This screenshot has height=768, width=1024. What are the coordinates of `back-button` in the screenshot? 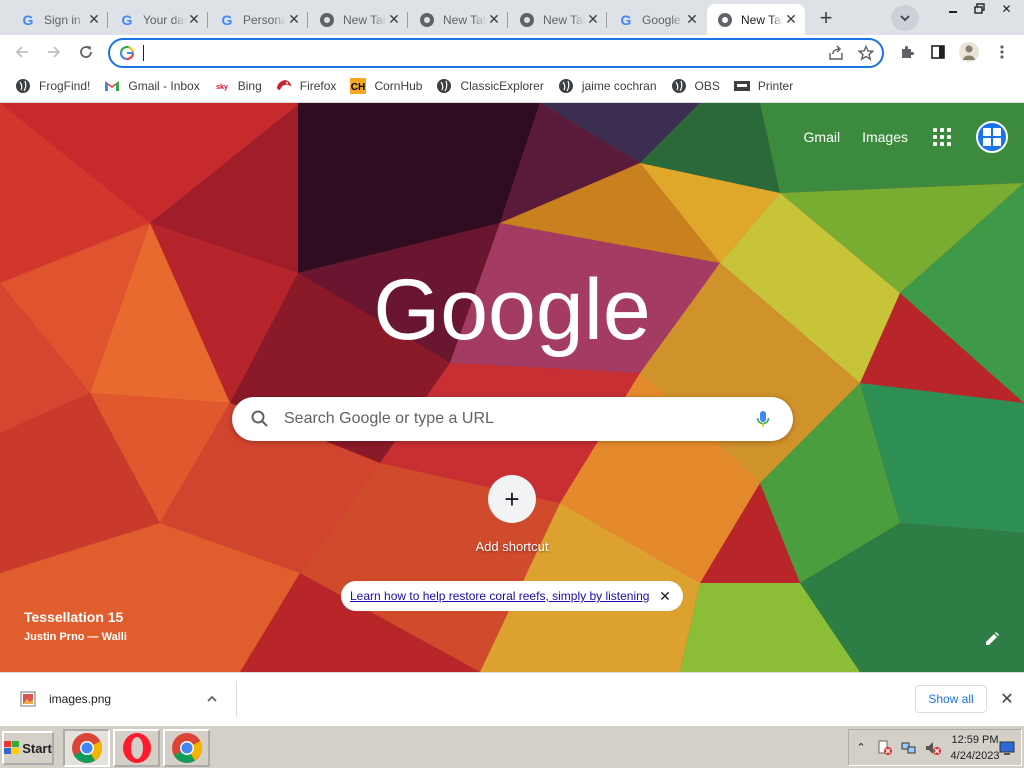 It's located at (22, 52).